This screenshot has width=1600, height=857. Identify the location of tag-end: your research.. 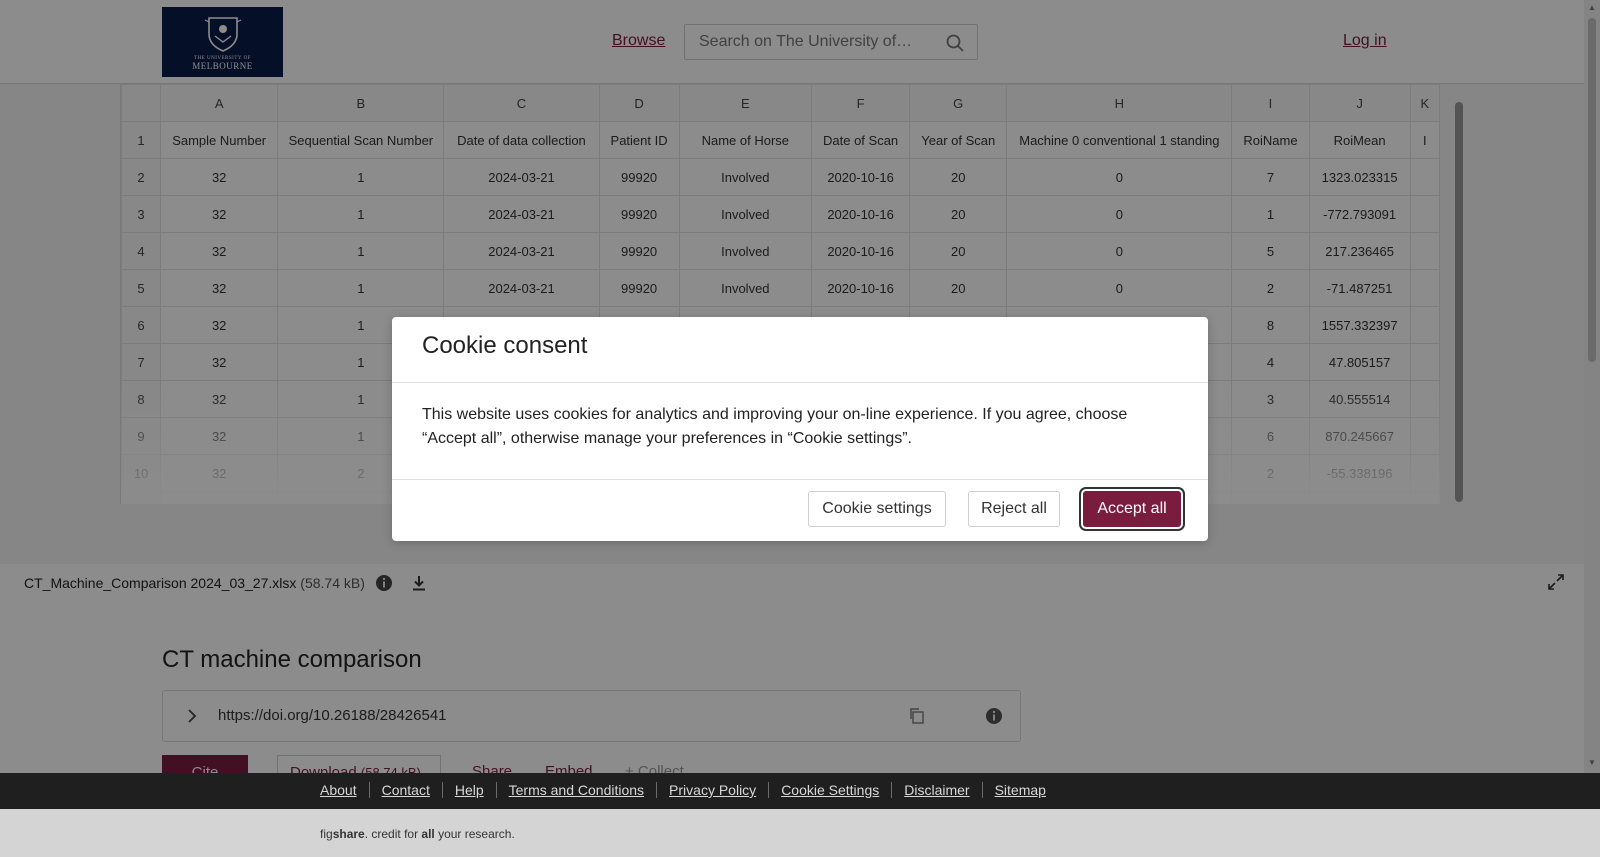
(474, 834).